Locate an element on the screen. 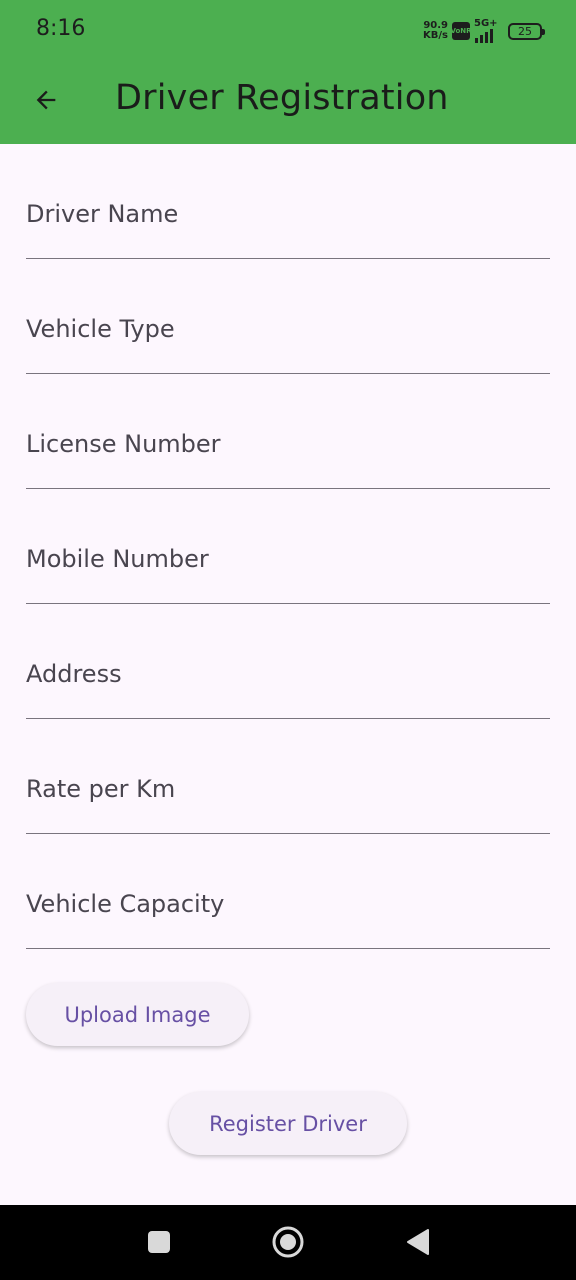 Image resolution: width=576 pixels, height=1280 pixels. status-time: 8:16 is located at coordinates (61, 28).